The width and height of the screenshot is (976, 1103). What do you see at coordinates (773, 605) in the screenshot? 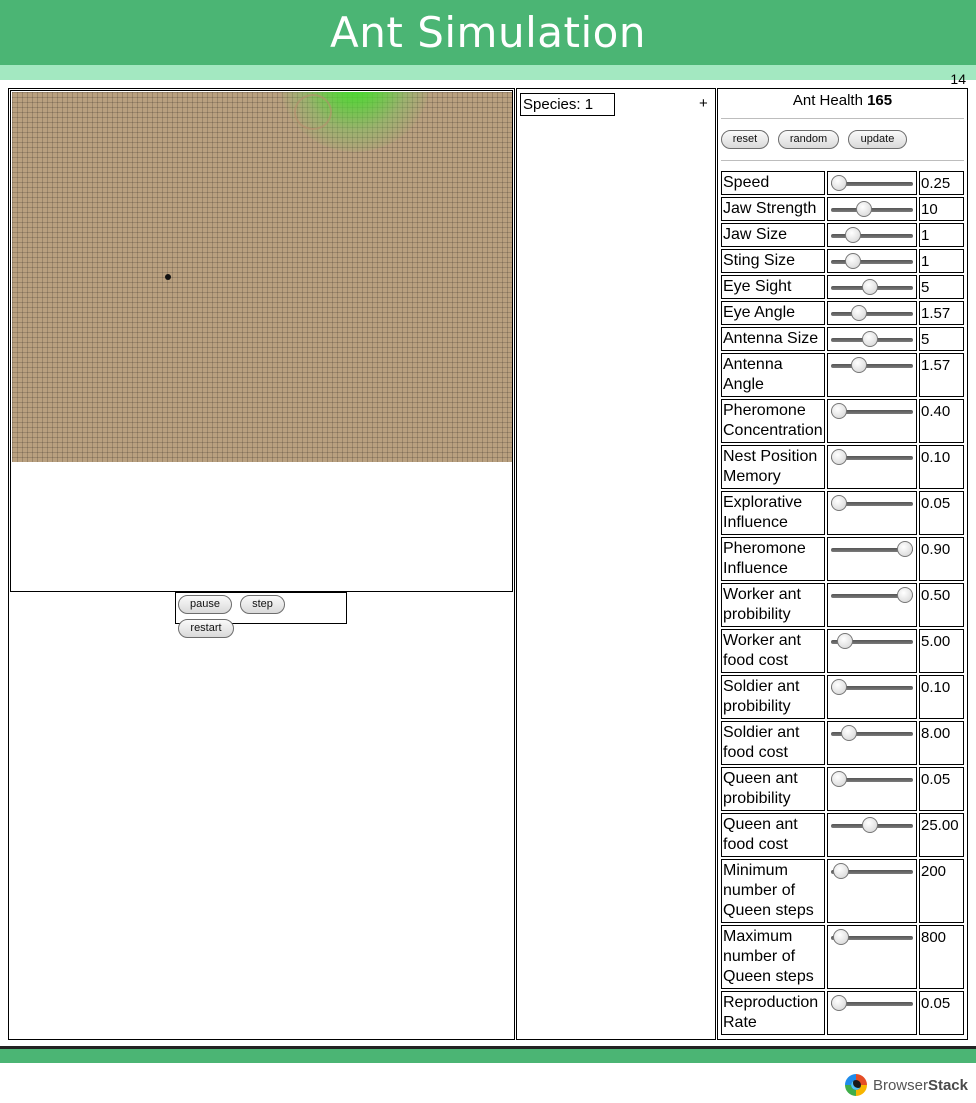
I see `param-label: Worker ant probibility` at bounding box center [773, 605].